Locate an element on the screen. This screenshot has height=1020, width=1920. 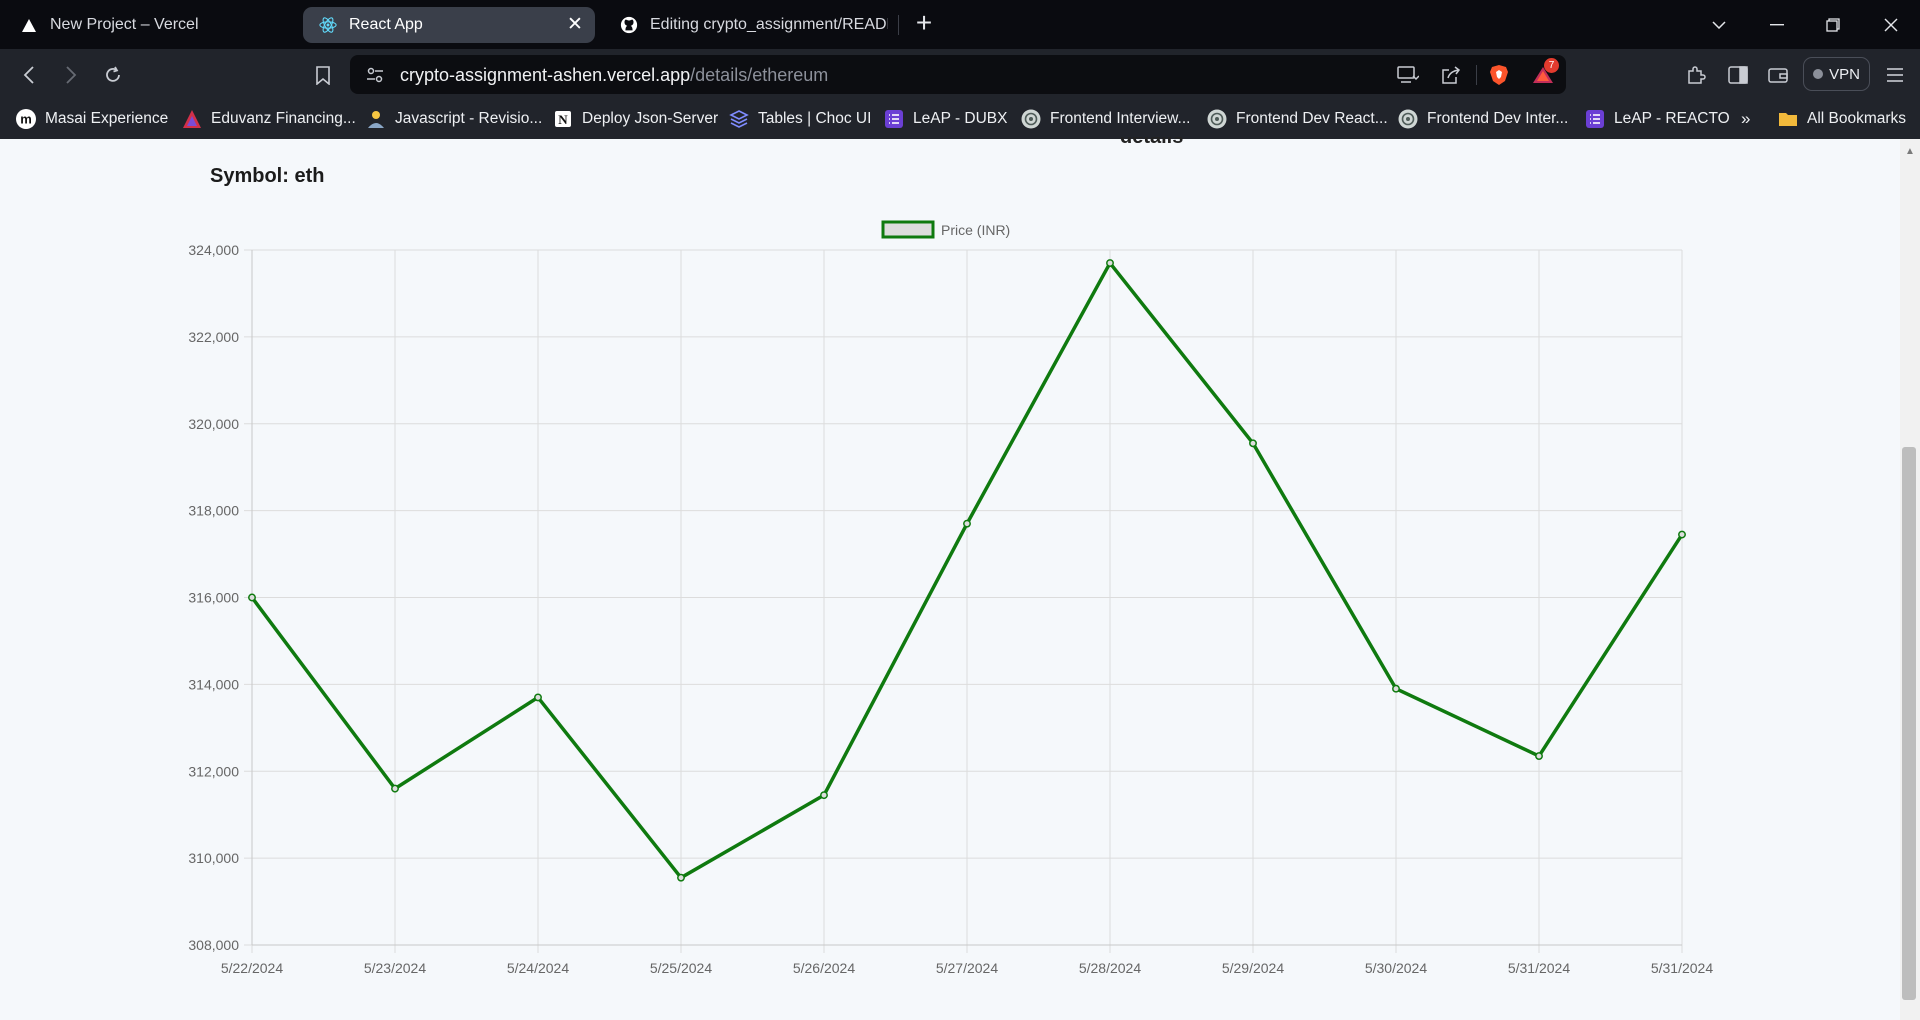
restore-icon is located at coordinates (1833, 25).